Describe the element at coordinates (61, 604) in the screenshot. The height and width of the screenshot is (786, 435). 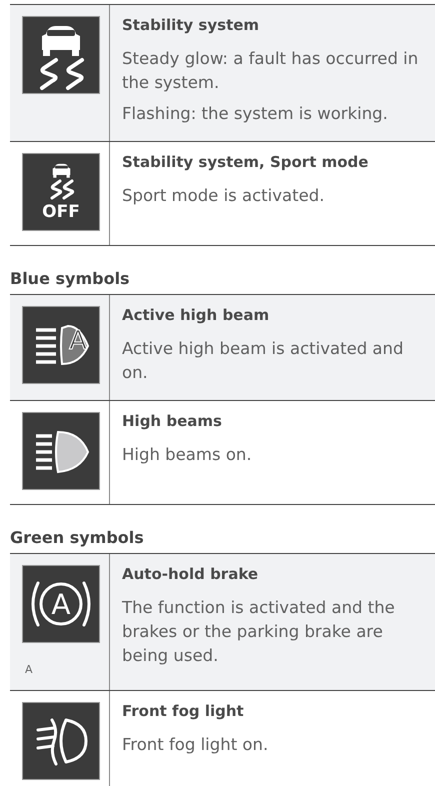
I see `brake-a-icon: A` at that location.